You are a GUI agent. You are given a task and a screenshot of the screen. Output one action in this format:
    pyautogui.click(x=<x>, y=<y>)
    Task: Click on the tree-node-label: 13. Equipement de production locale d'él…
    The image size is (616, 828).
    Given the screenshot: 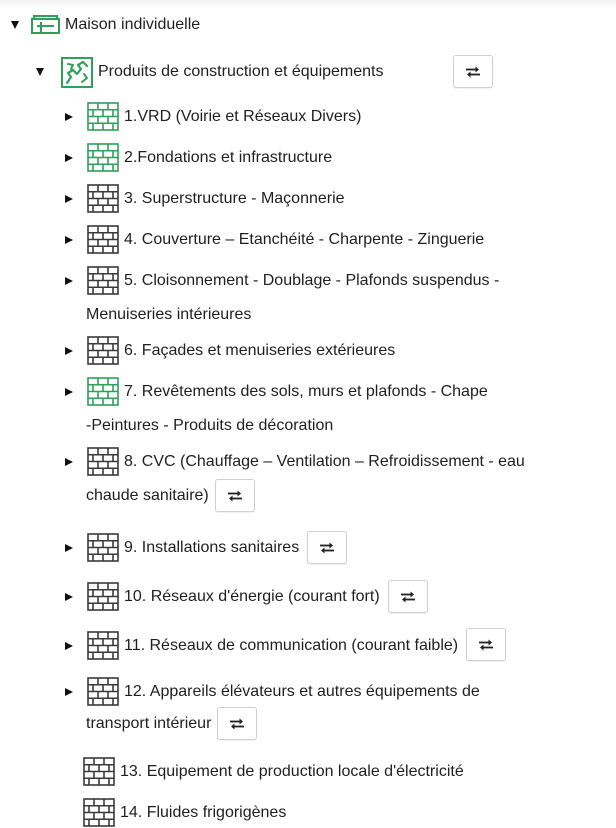 What is the action you would take?
    pyautogui.click(x=292, y=771)
    